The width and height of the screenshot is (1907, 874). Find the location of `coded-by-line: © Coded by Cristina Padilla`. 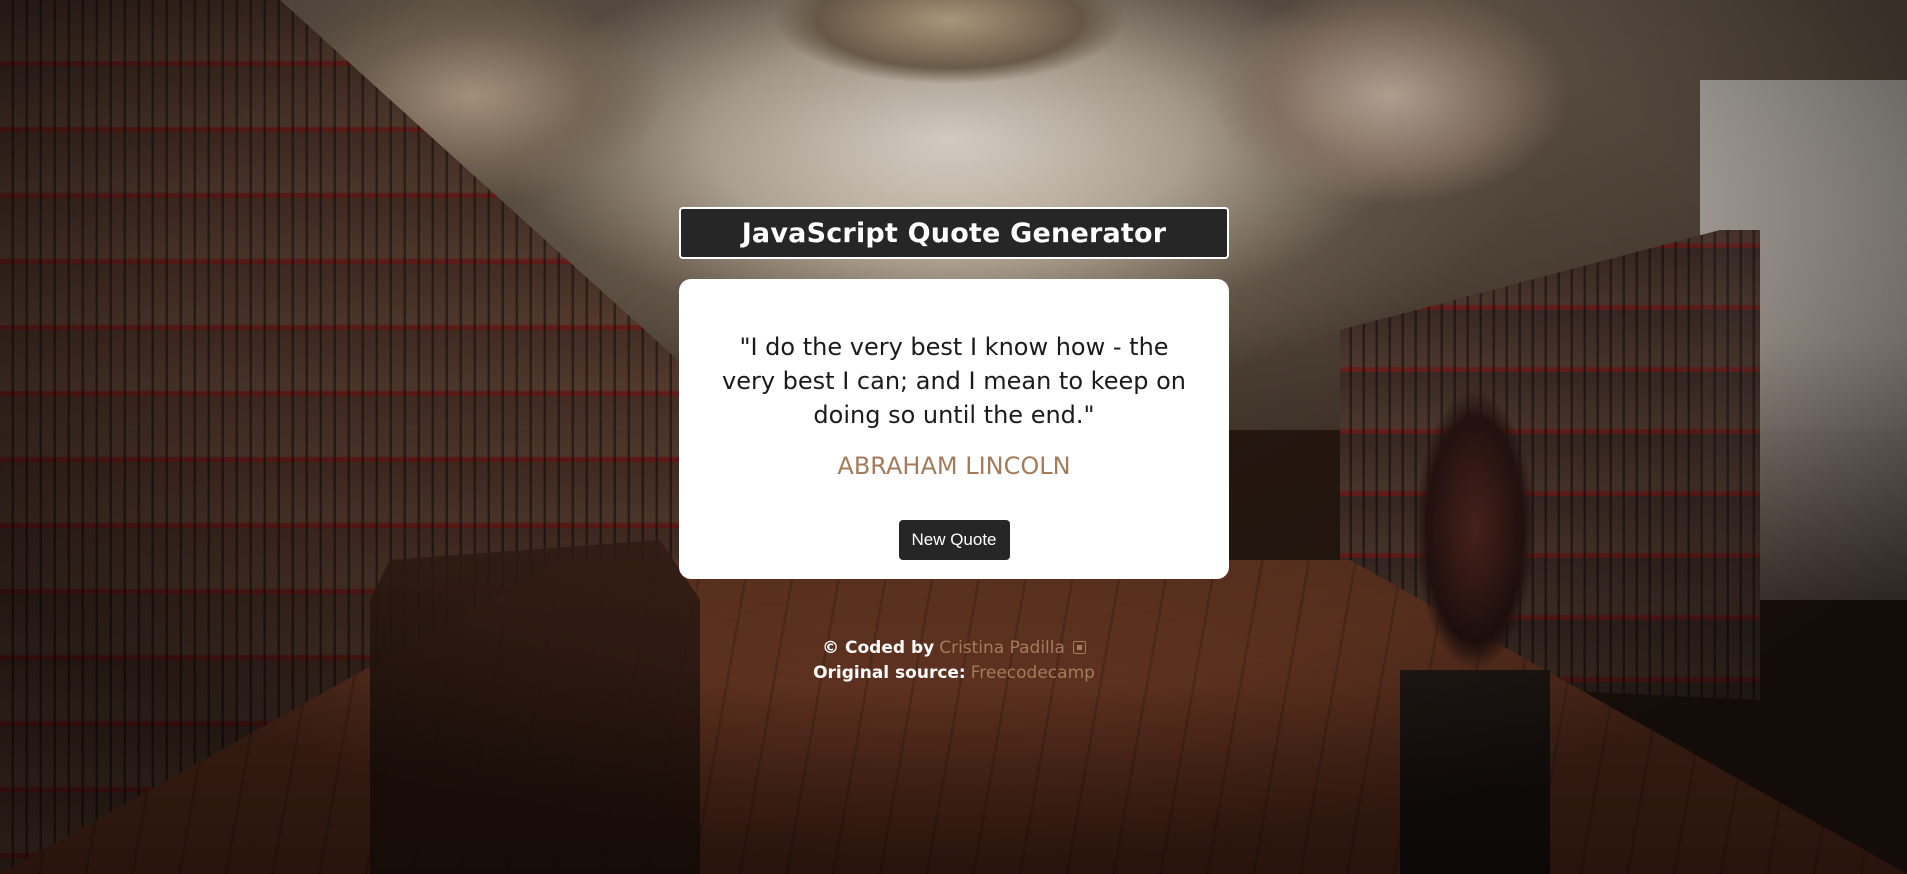

coded-by-line: © Coded by Cristina Padilla is located at coordinates (954, 648).